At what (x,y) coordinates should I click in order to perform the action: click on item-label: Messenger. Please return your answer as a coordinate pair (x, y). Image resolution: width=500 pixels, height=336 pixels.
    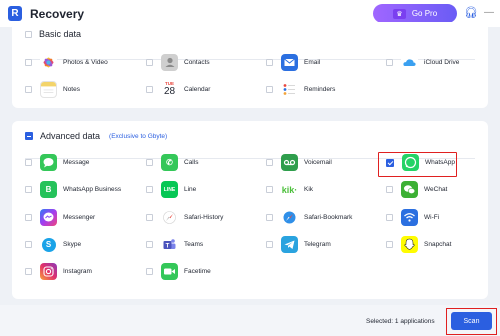
    Looking at the image, I should click on (79, 217).